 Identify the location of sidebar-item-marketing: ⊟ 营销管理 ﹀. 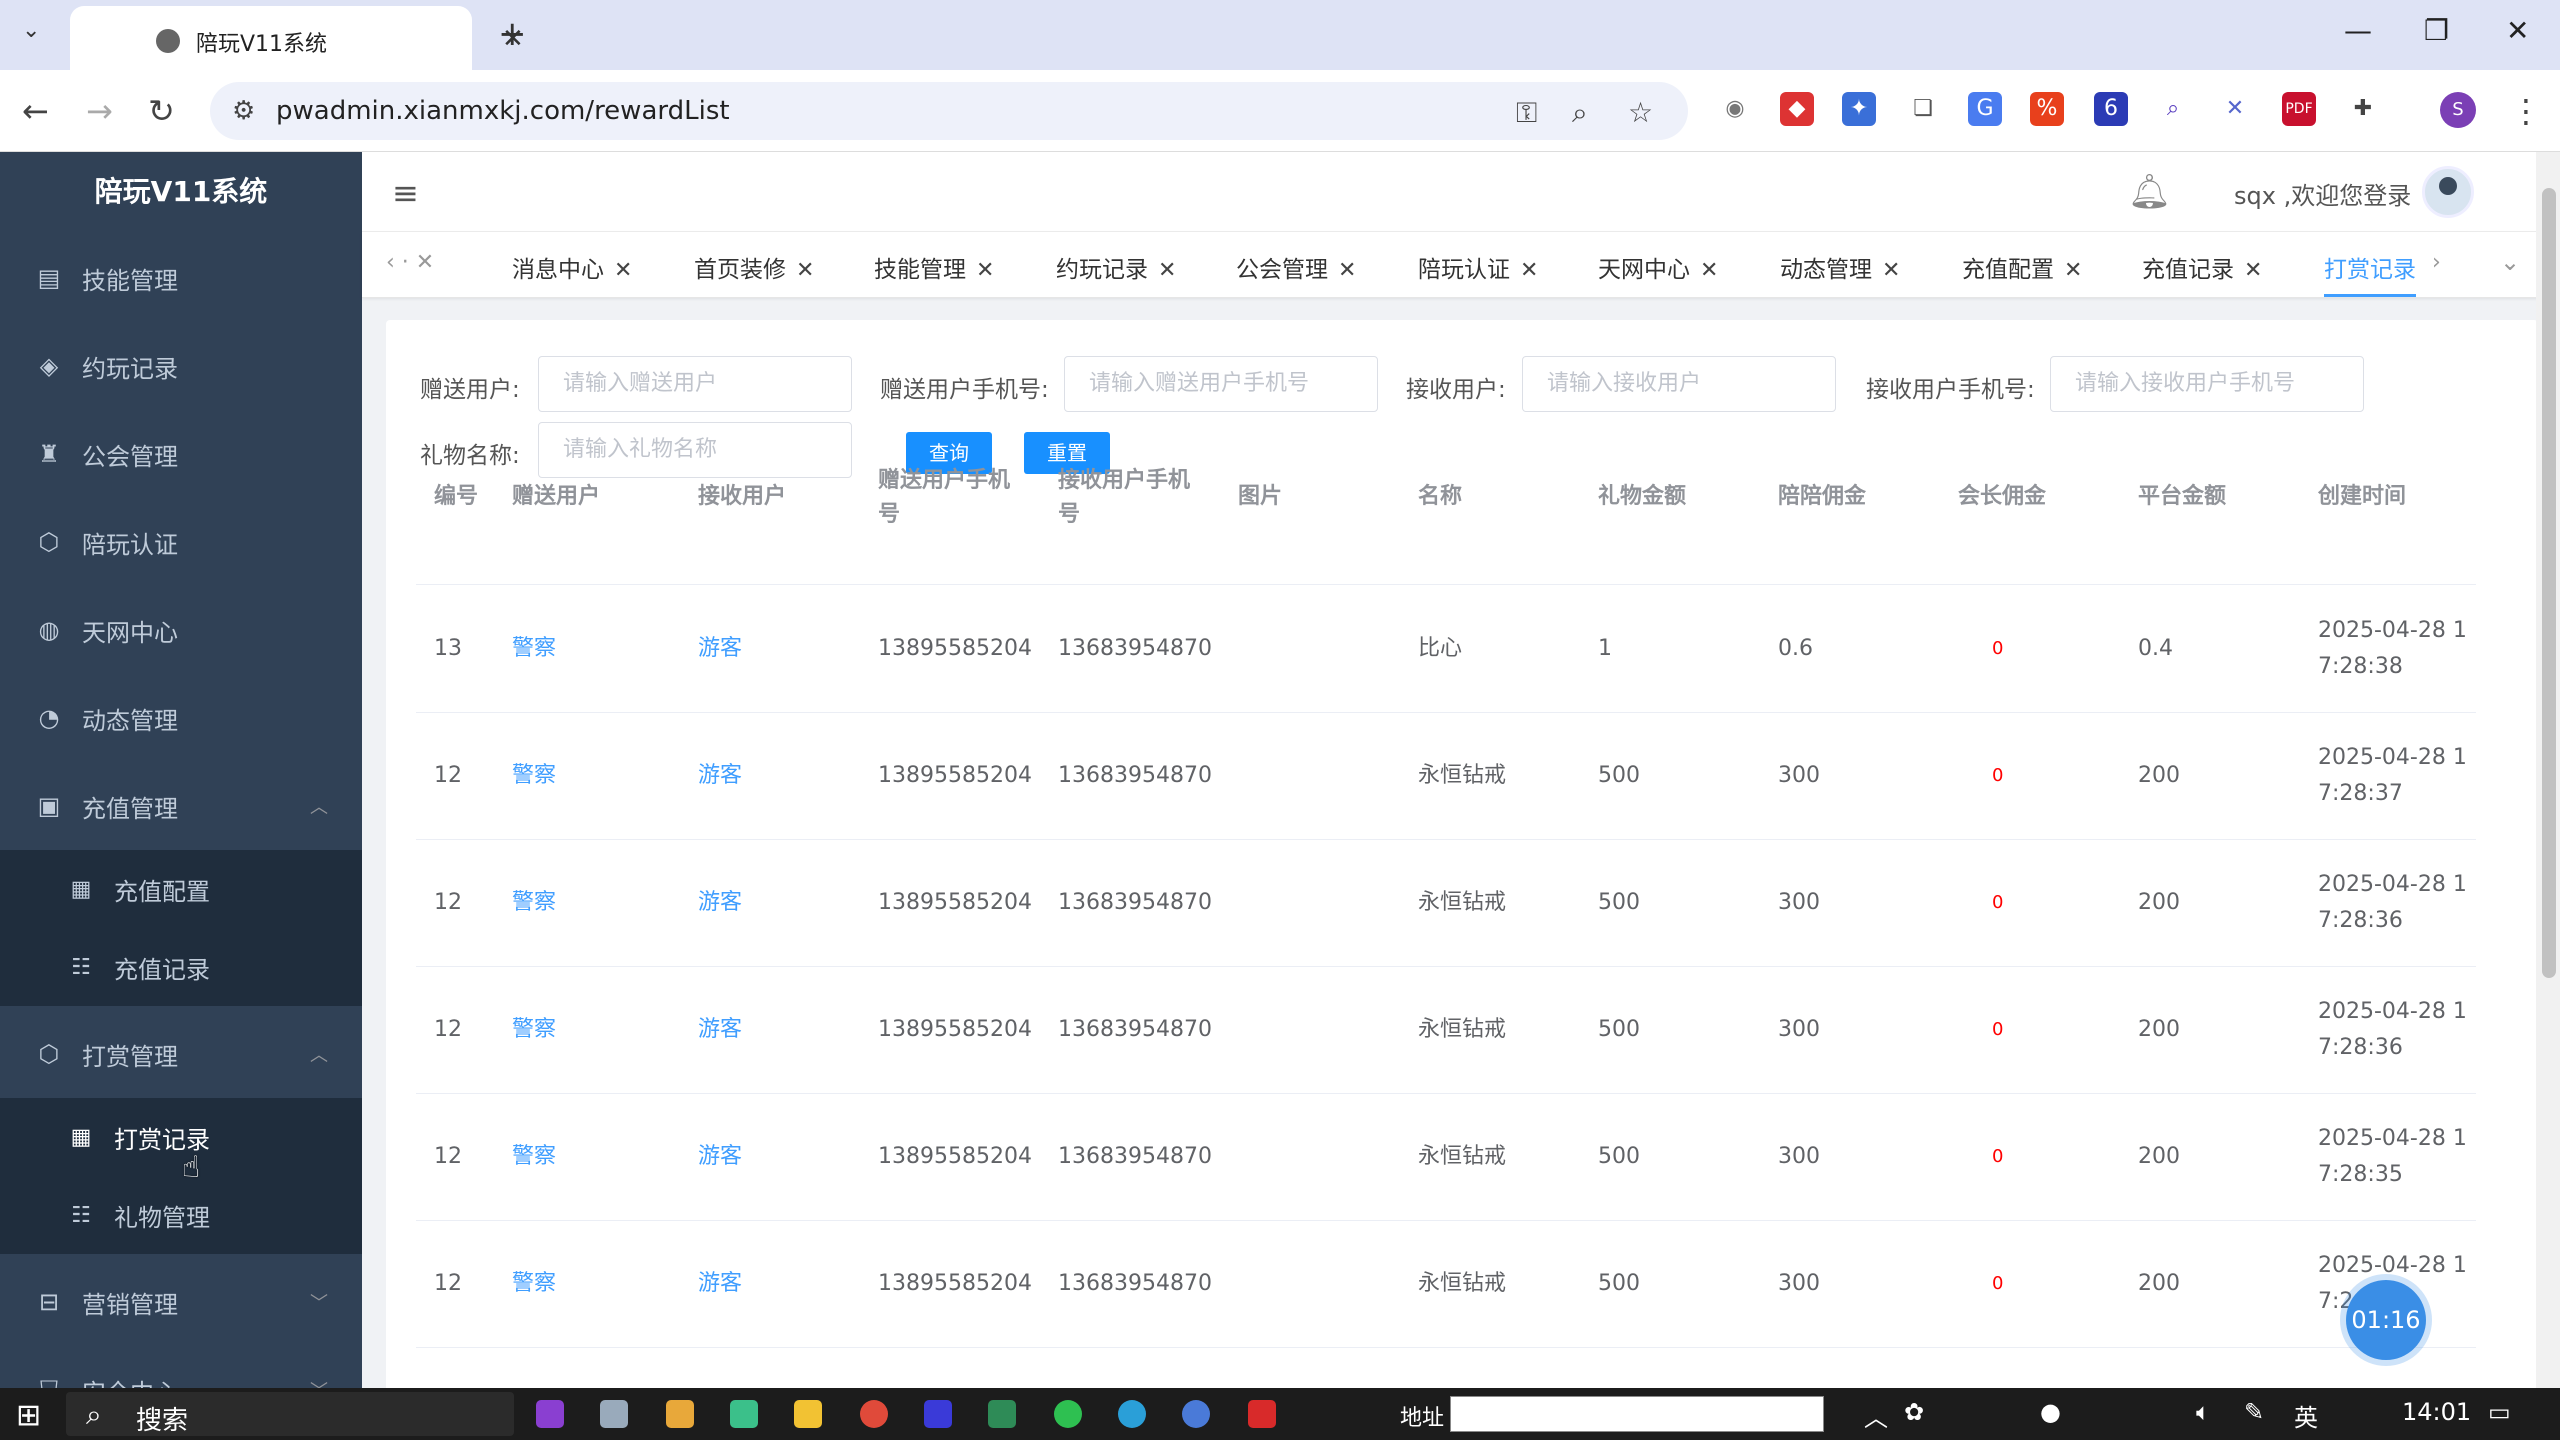
(181, 1302).